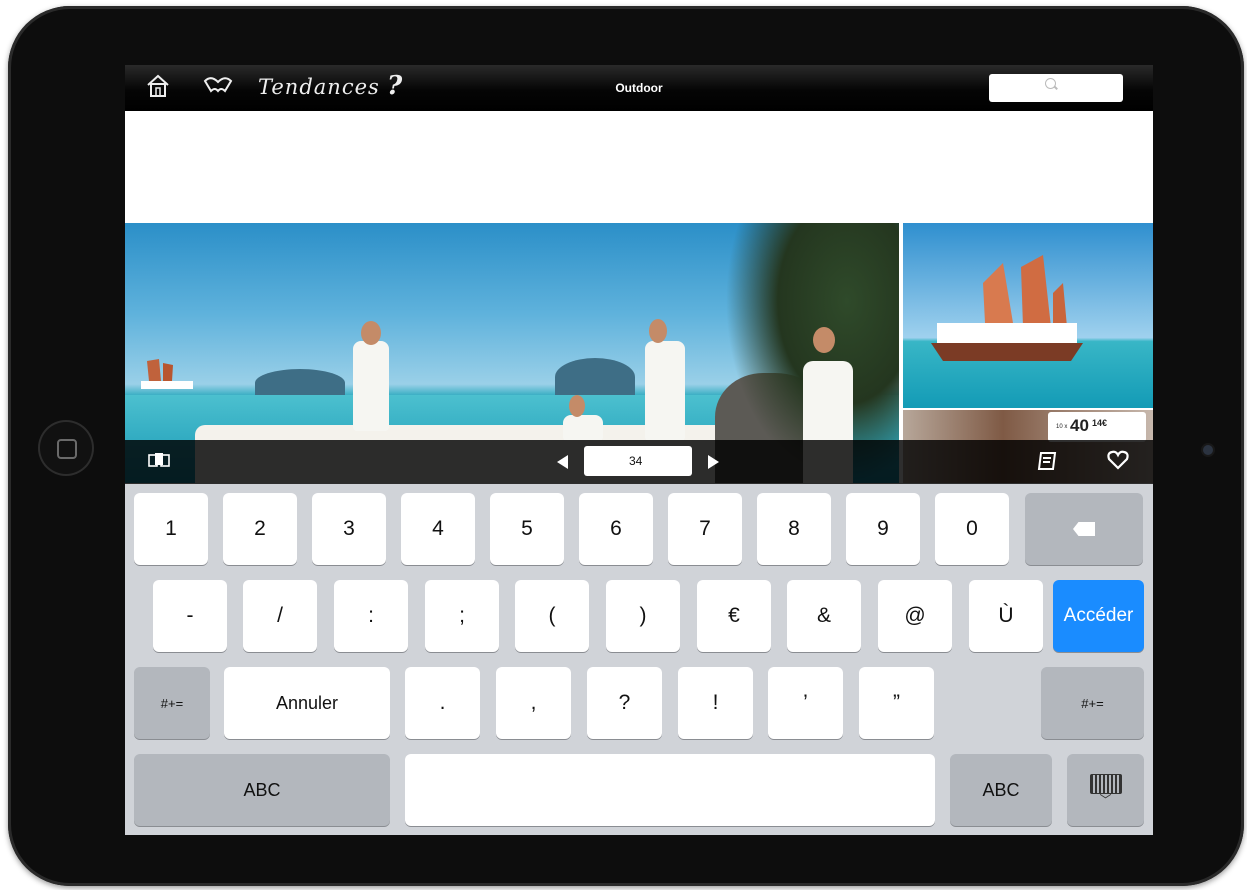 This screenshot has width=1247, height=890. What do you see at coordinates (705, 529) in the screenshot?
I see `key-7: 7` at bounding box center [705, 529].